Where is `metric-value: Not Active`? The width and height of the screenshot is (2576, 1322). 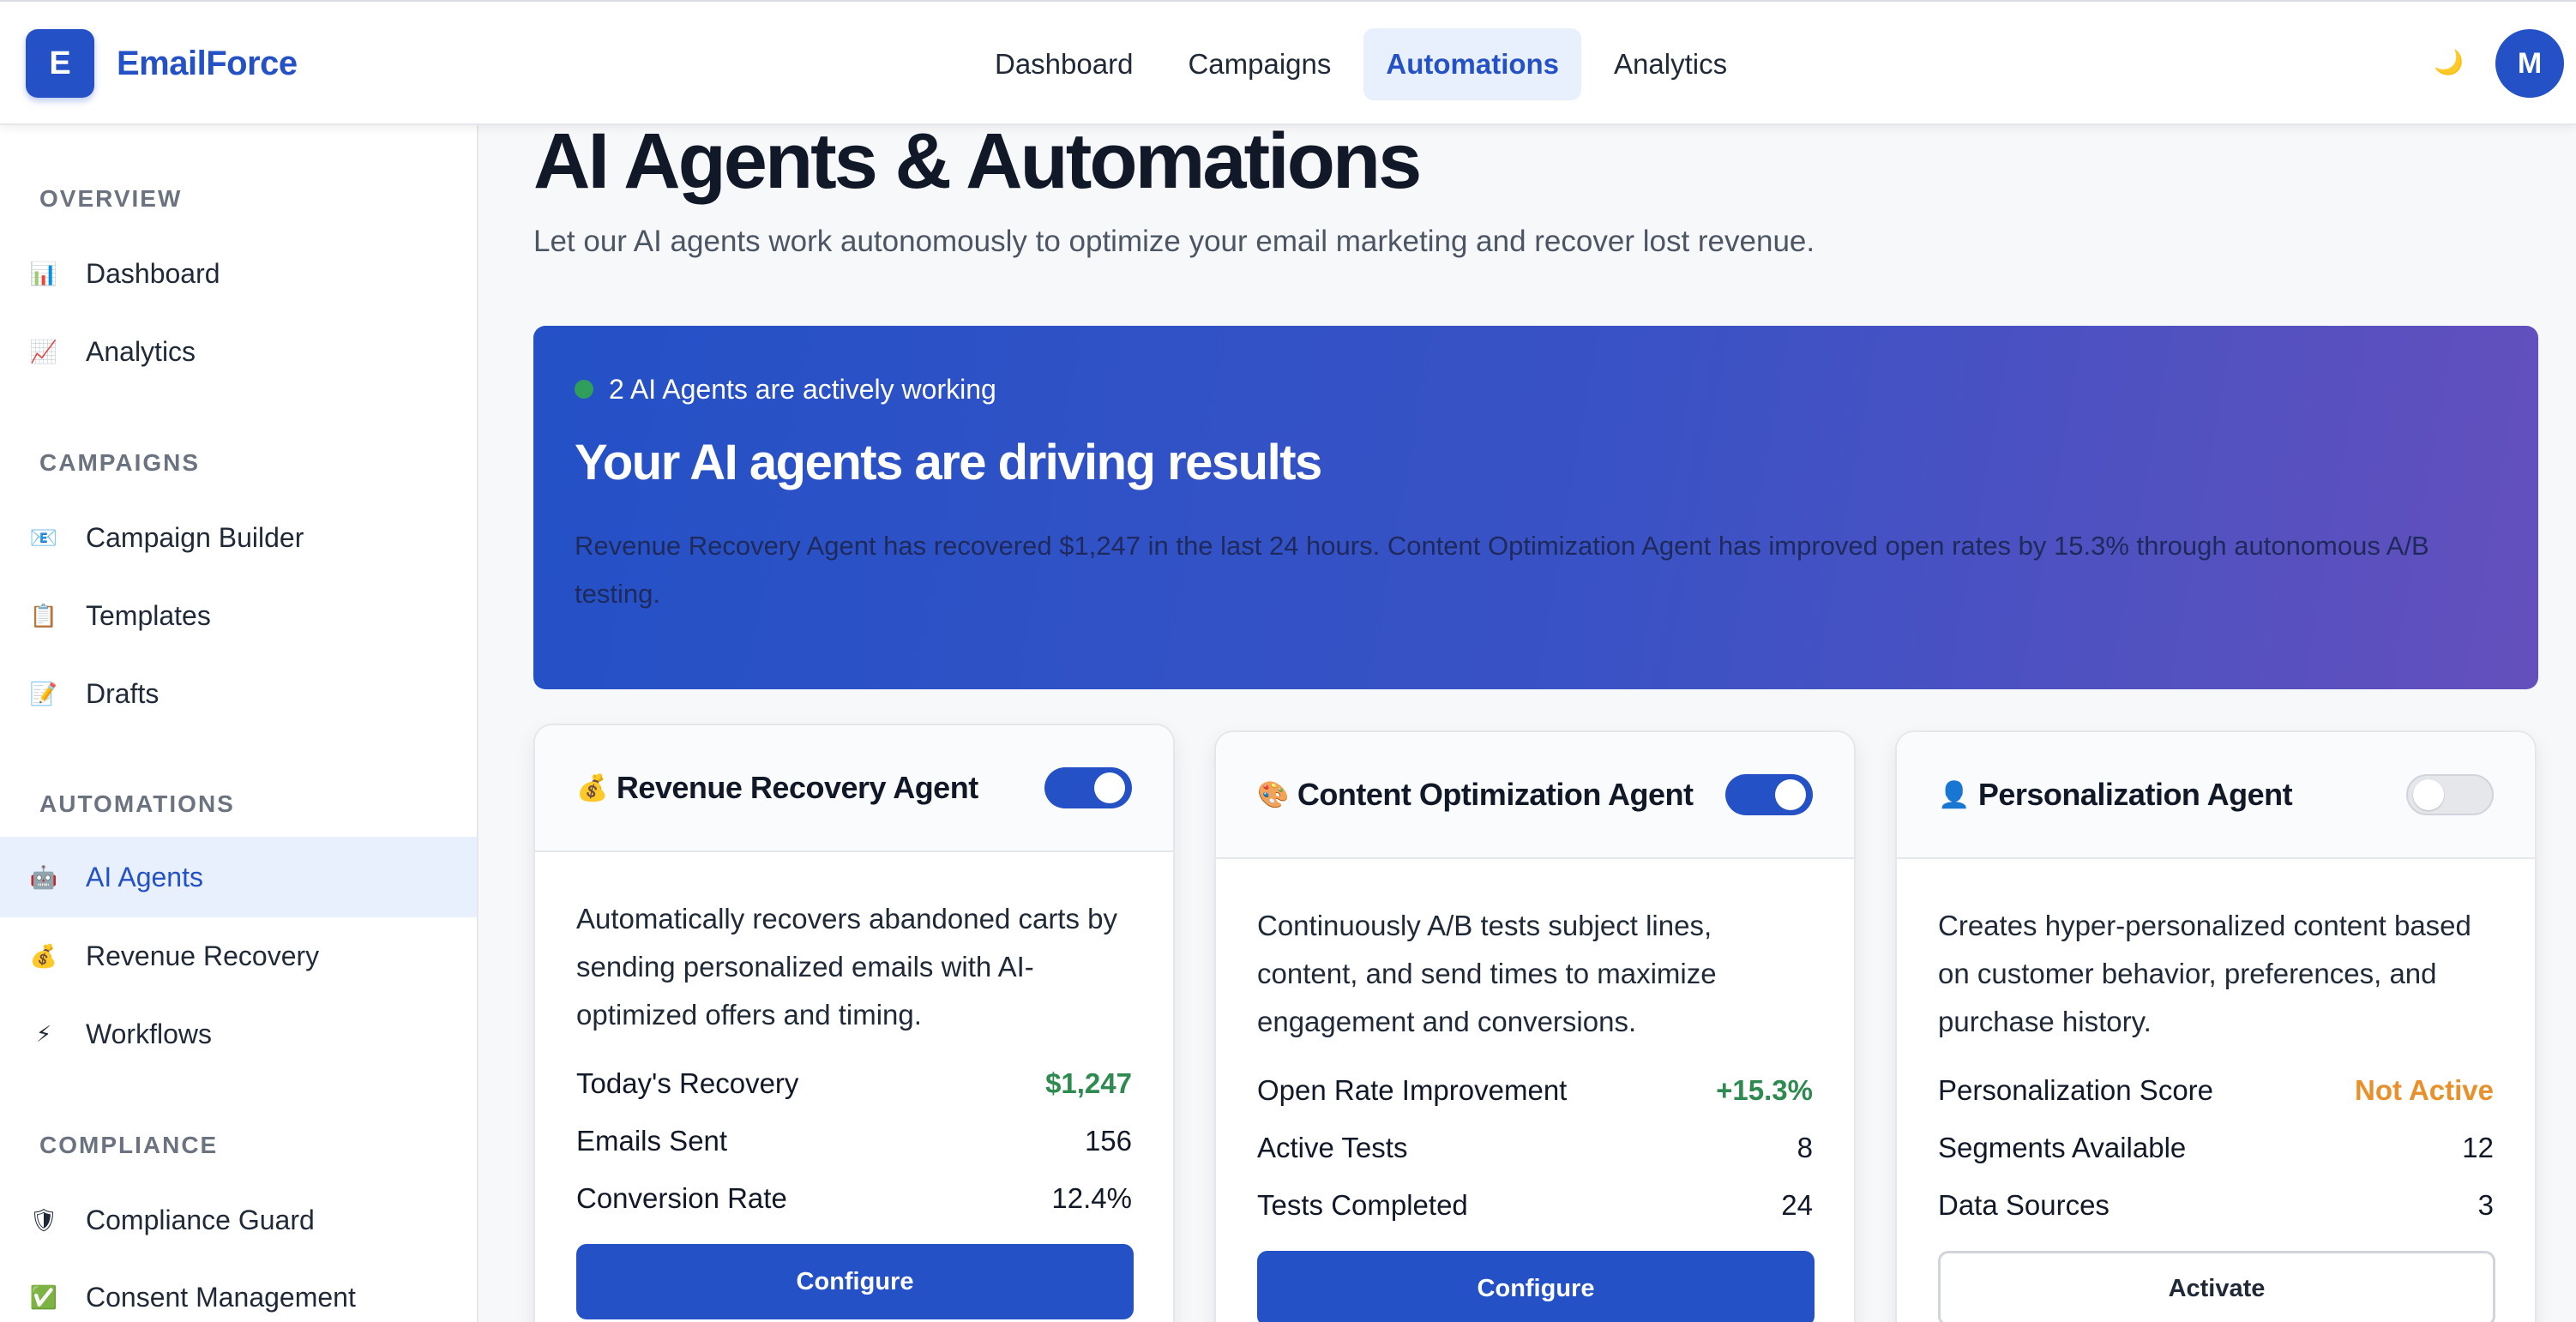
metric-value: Not Active is located at coordinates (2424, 1089).